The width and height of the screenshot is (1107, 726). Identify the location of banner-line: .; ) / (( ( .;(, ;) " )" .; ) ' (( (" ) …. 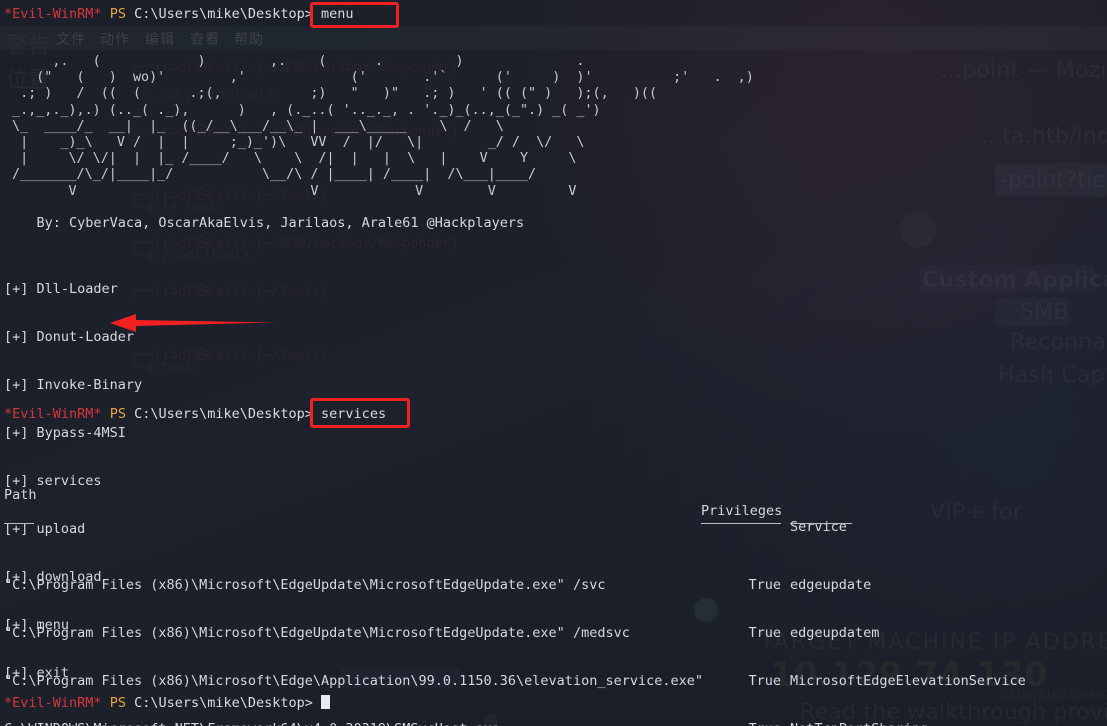
(331, 94).